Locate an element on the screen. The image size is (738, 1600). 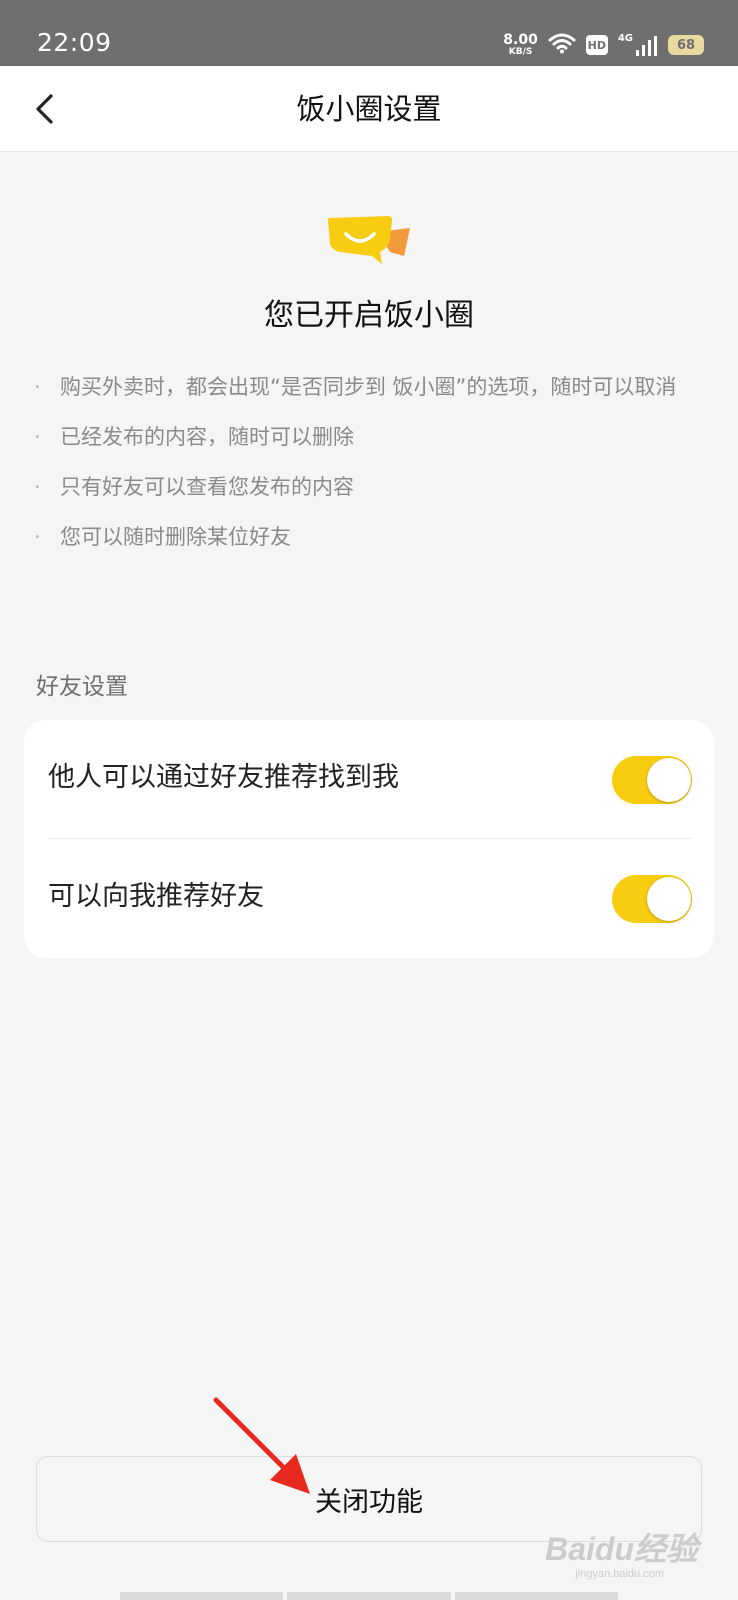
list-item: · 您可以随时删除某位好友 is located at coordinates (372, 537).